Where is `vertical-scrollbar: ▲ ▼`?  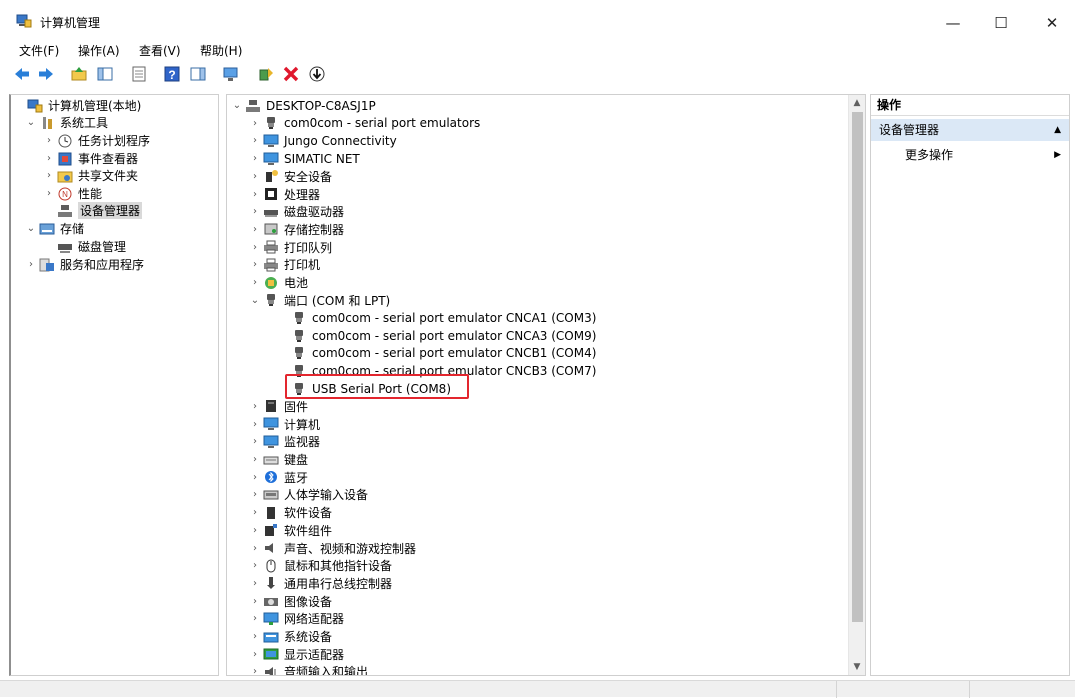 vertical-scrollbar: ▲ ▼ is located at coordinates (856, 385).